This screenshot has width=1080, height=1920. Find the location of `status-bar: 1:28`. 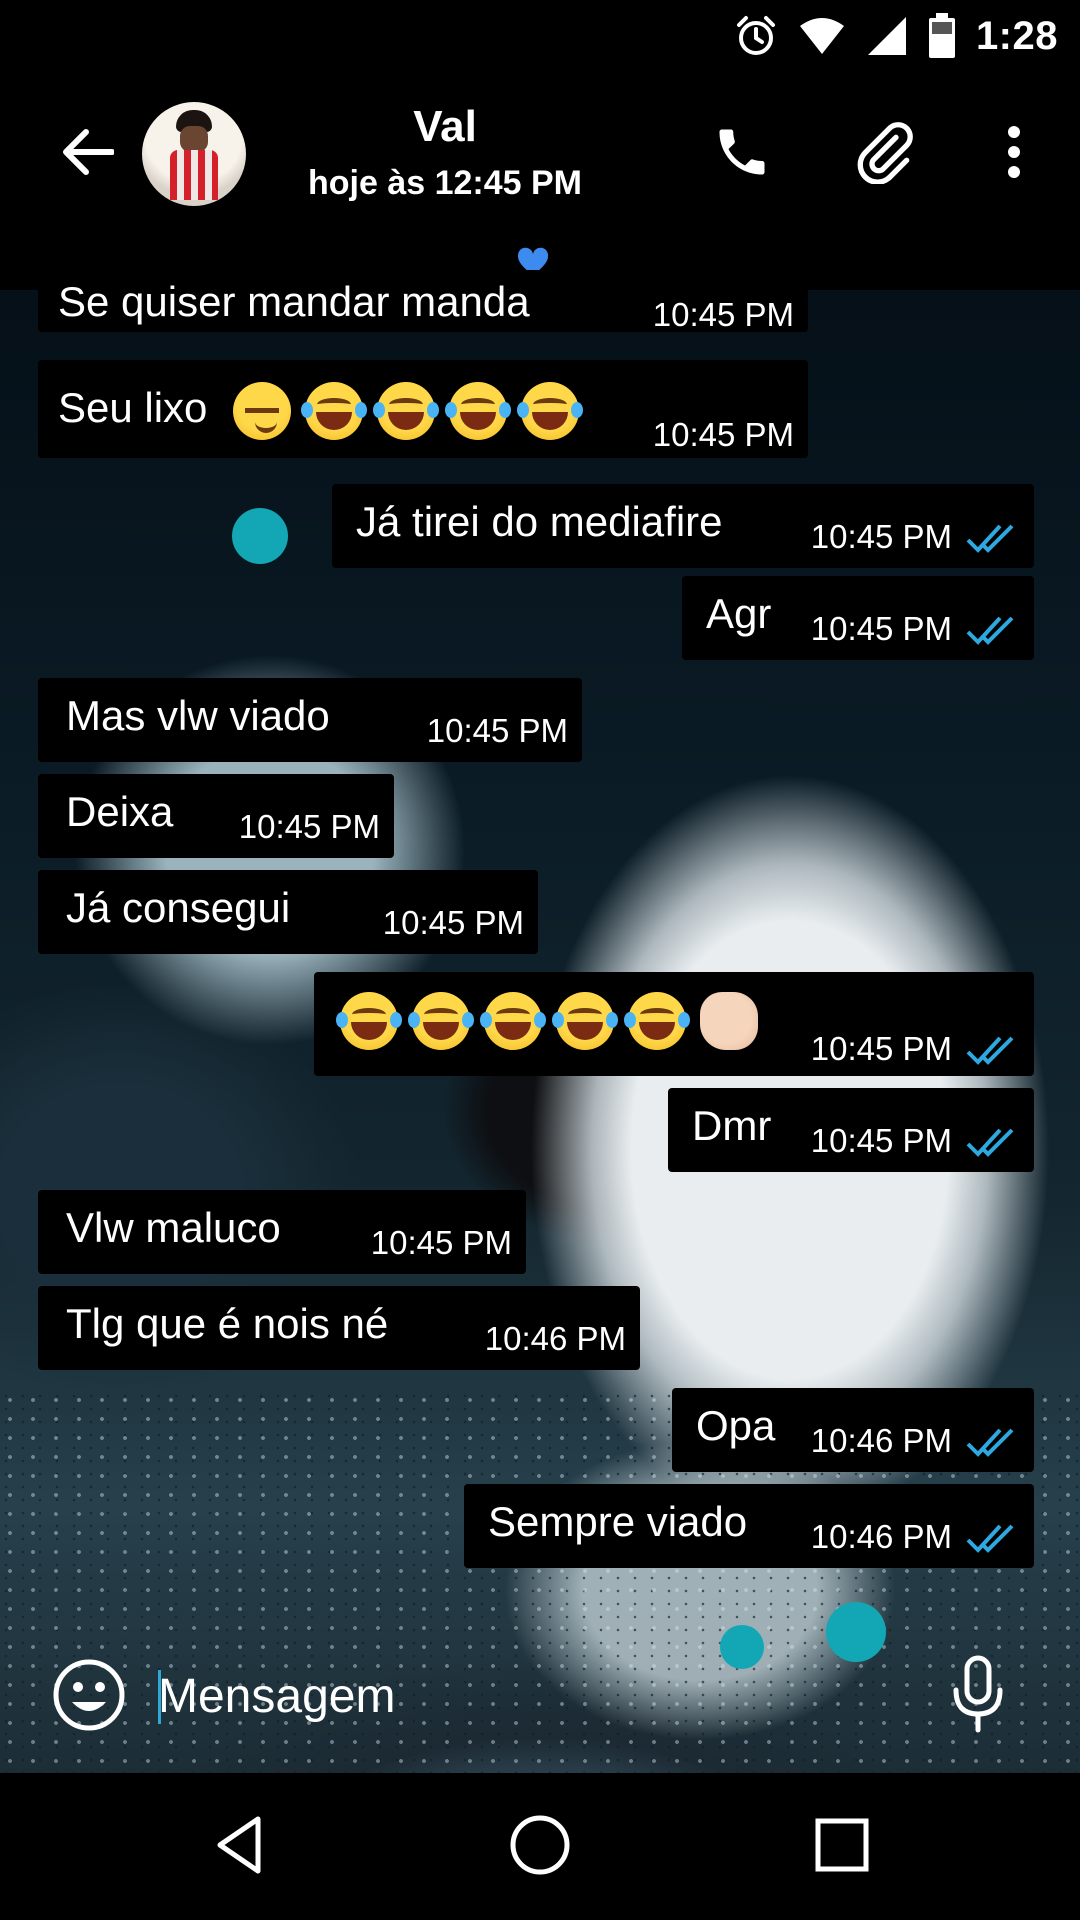

status-bar: 1:28 is located at coordinates (540, 36).